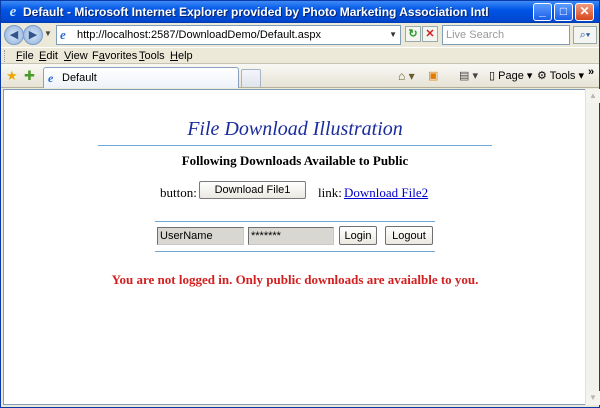  I want to click on feed-icon: ▣, so click(433, 76).